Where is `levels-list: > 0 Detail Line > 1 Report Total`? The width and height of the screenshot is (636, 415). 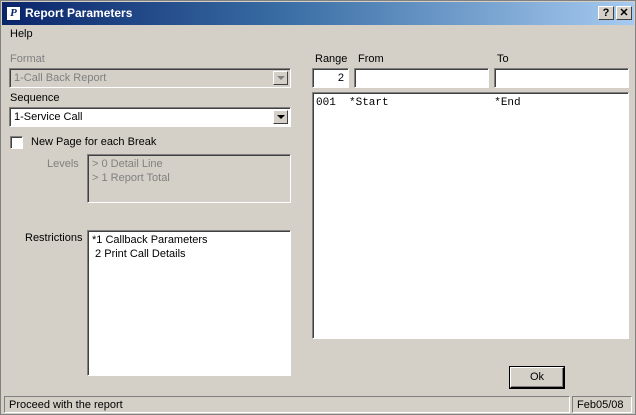
levels-list: > 0 Detail Line > 1 Report Total is located at coordinates (189, 178).